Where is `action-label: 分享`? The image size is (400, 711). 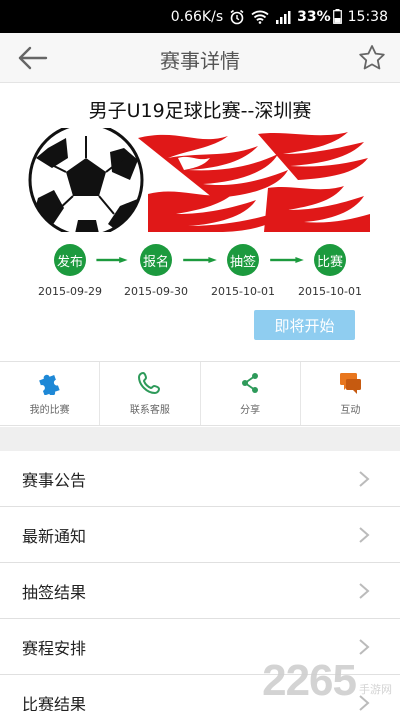 action-label: 分享 is located at coordinates (250, 410).